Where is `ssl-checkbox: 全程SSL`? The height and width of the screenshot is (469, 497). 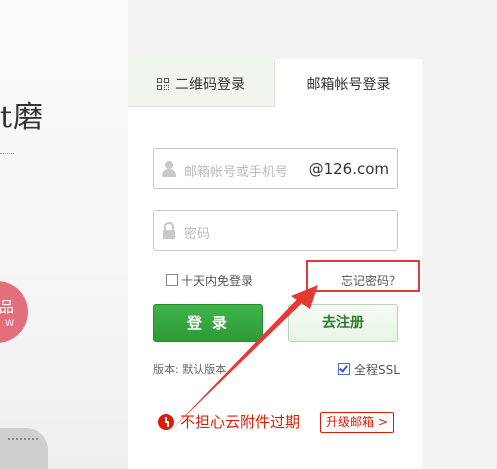 ssl-checkbox: 全程SSL is located at coordinates (369, 369).